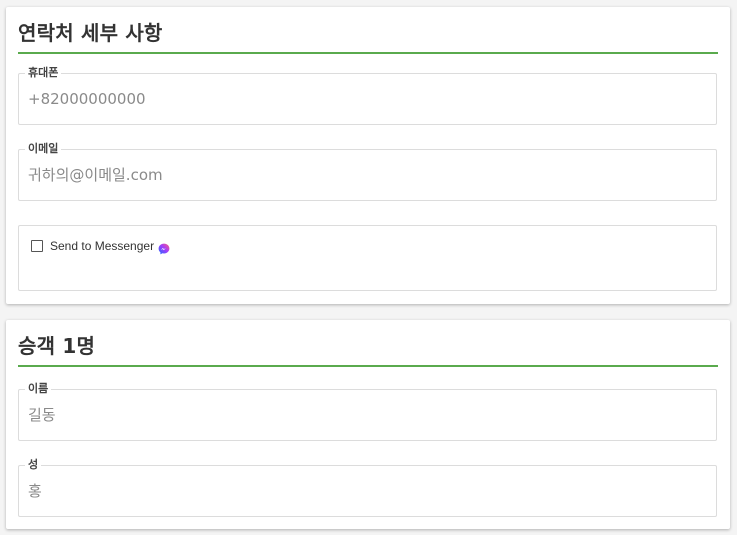 Image resolution: width=737 pixels, height=535 pixels. I want to click on send-to-messenger-checkbox, so click(37, 246).